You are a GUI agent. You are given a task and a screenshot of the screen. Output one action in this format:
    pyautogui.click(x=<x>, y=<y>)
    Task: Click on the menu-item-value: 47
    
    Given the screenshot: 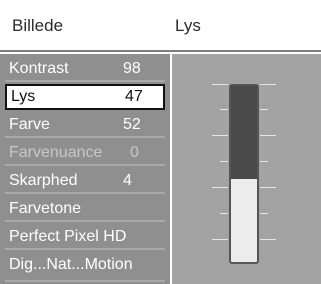 What is the action you would take?
    pyautogui.click(x=134, y=96)
    